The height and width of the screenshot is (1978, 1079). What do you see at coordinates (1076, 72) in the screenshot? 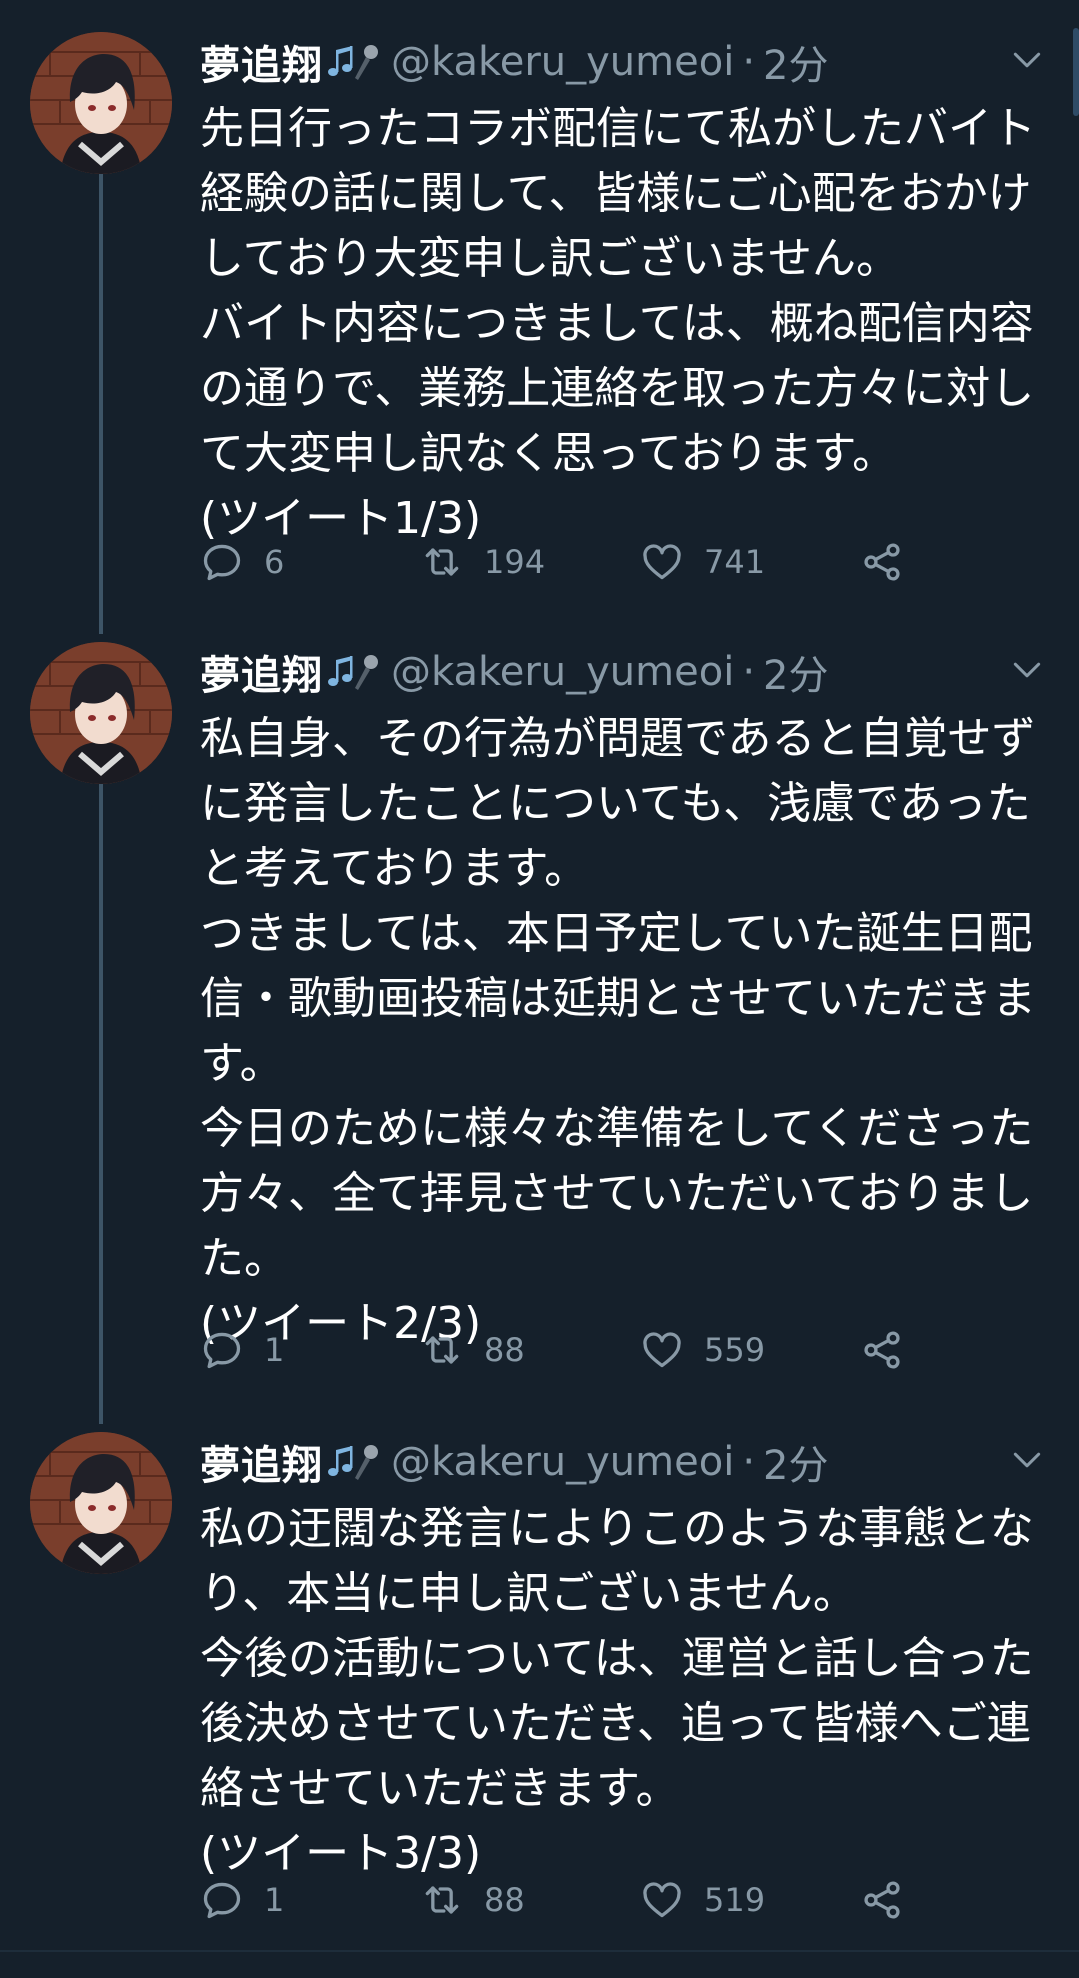
I see `scroll-indicator` at bounding box center [1076, 72].